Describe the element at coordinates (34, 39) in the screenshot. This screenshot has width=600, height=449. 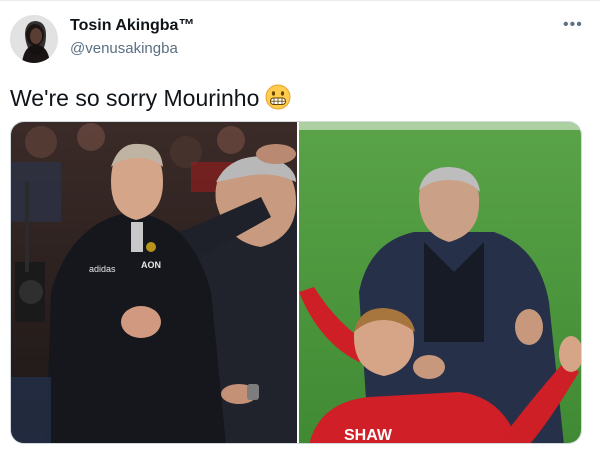
I see `author-avatar` at that location.